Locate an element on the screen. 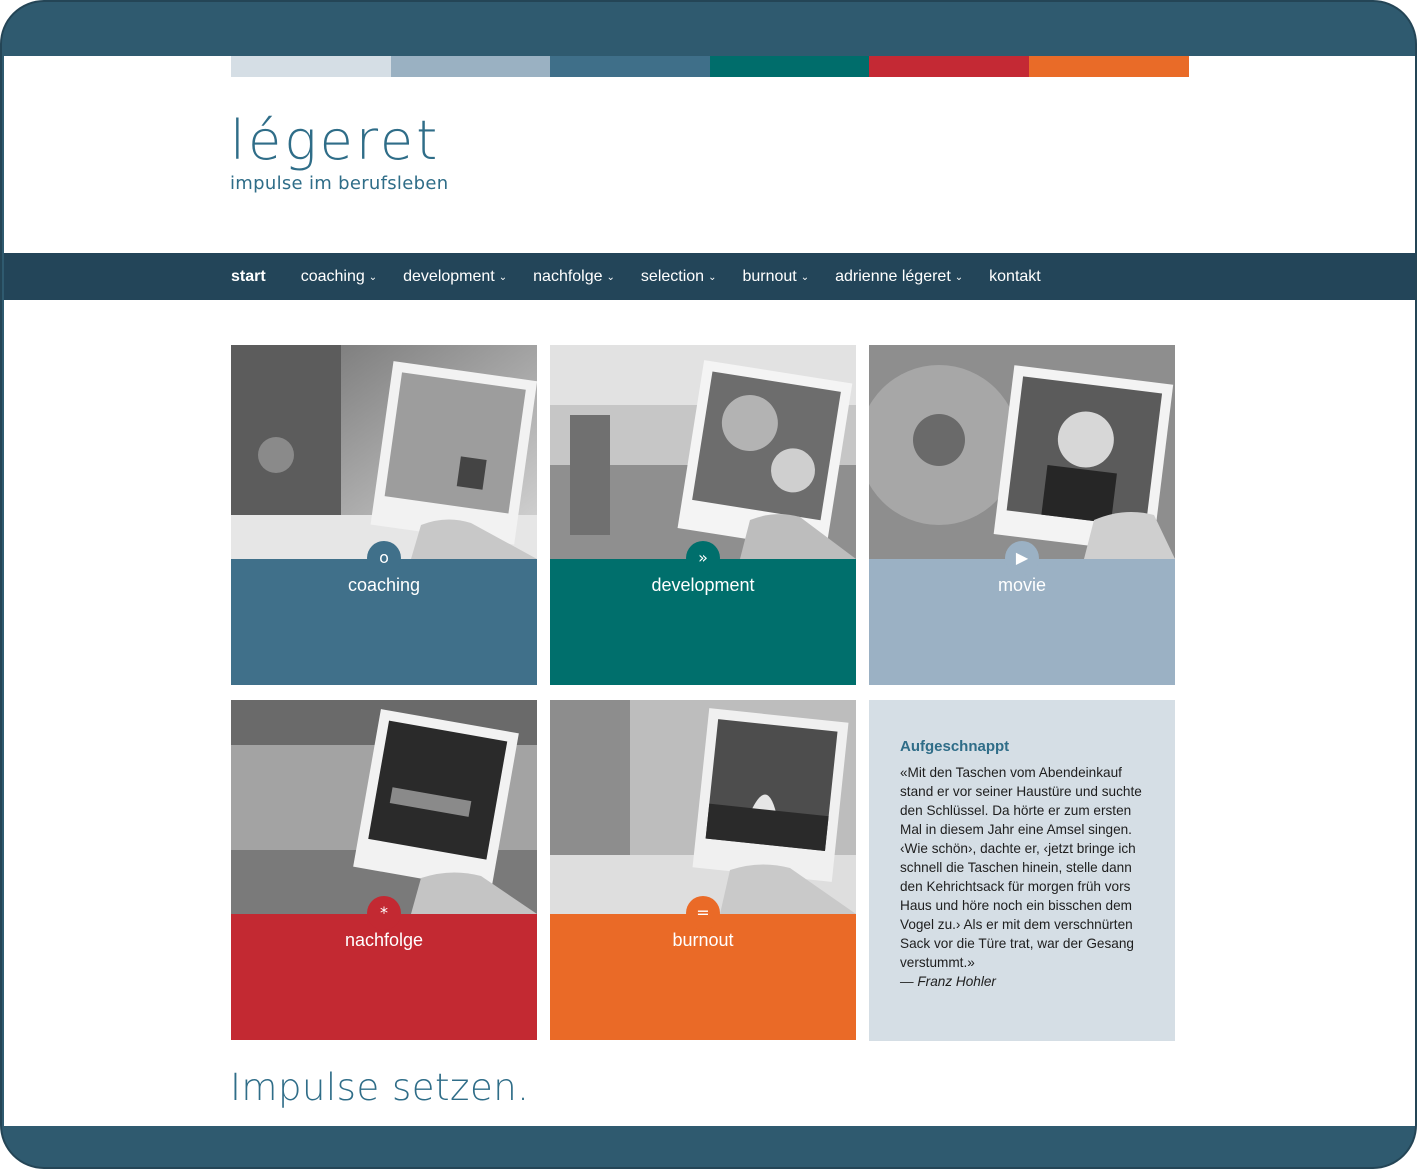 This screenshot has width=1417, height=1169. site-logo: légeret impulse im berufsleben is located at coordinates (339, 152).